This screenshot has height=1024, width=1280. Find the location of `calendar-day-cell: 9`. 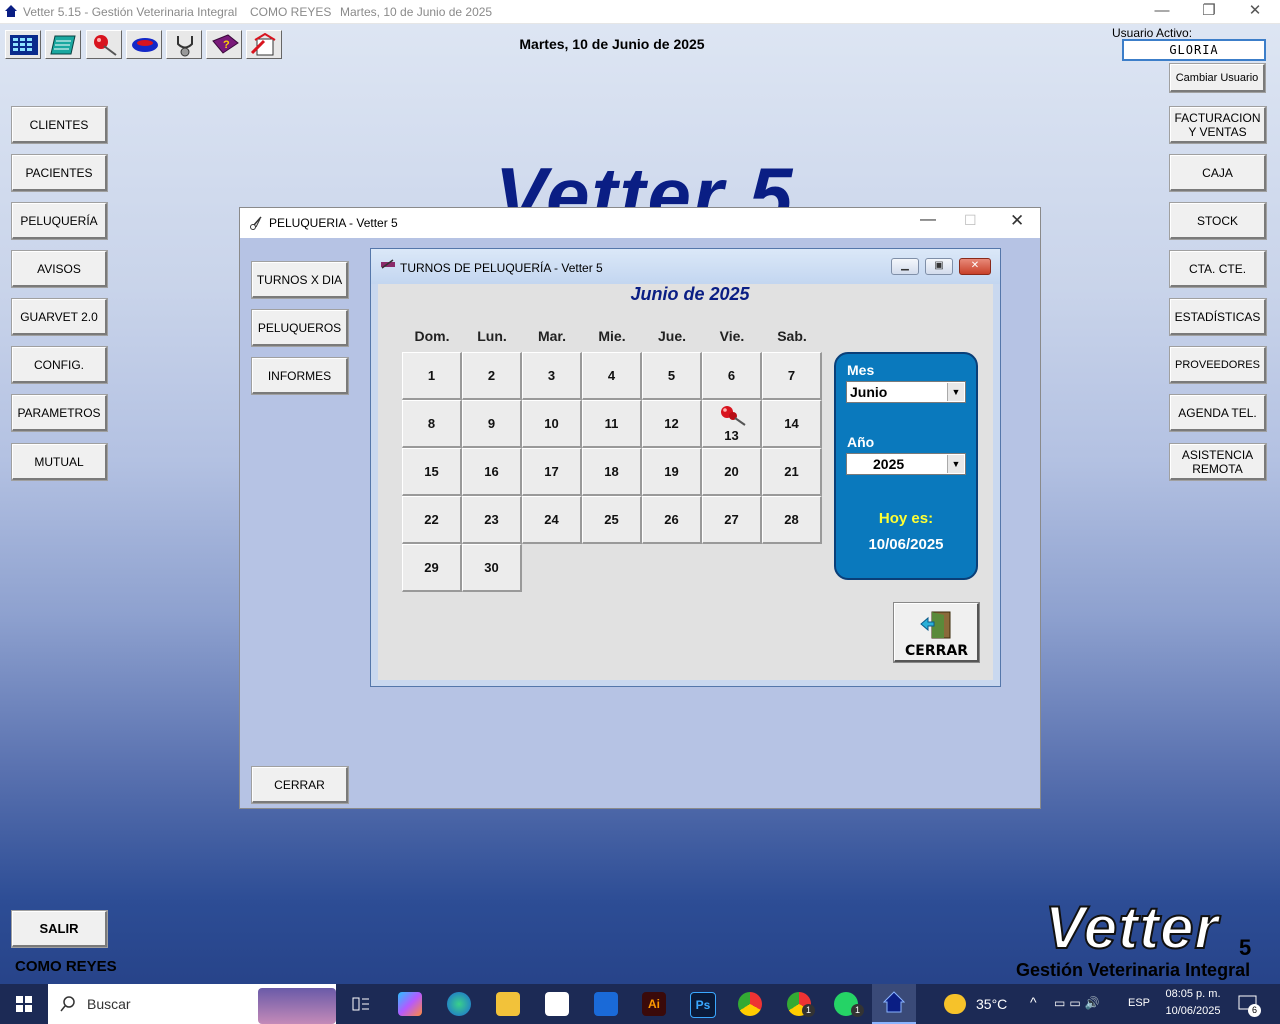

calendar-day-cell: 9 is located at coordinates (492, 424).